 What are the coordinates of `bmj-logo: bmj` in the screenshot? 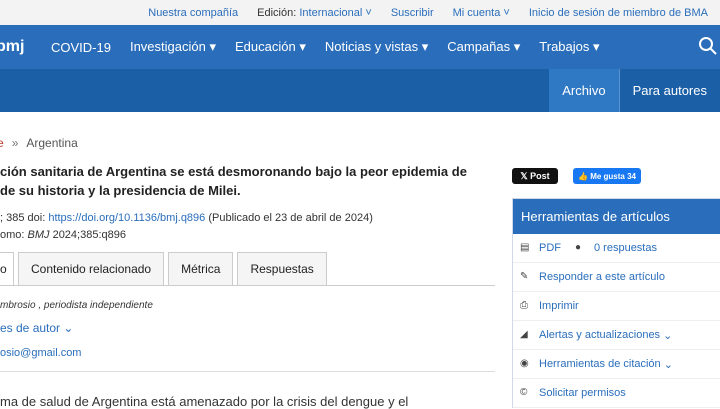 It's located at (16, 47).